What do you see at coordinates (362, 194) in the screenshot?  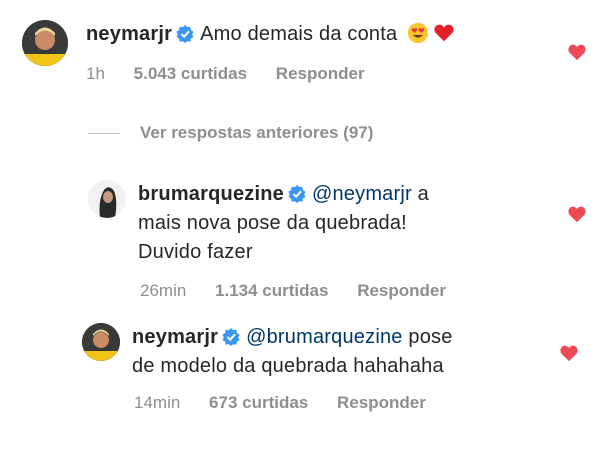 I see `mention-link: @neymarjr` at bounding box center [362, 194].